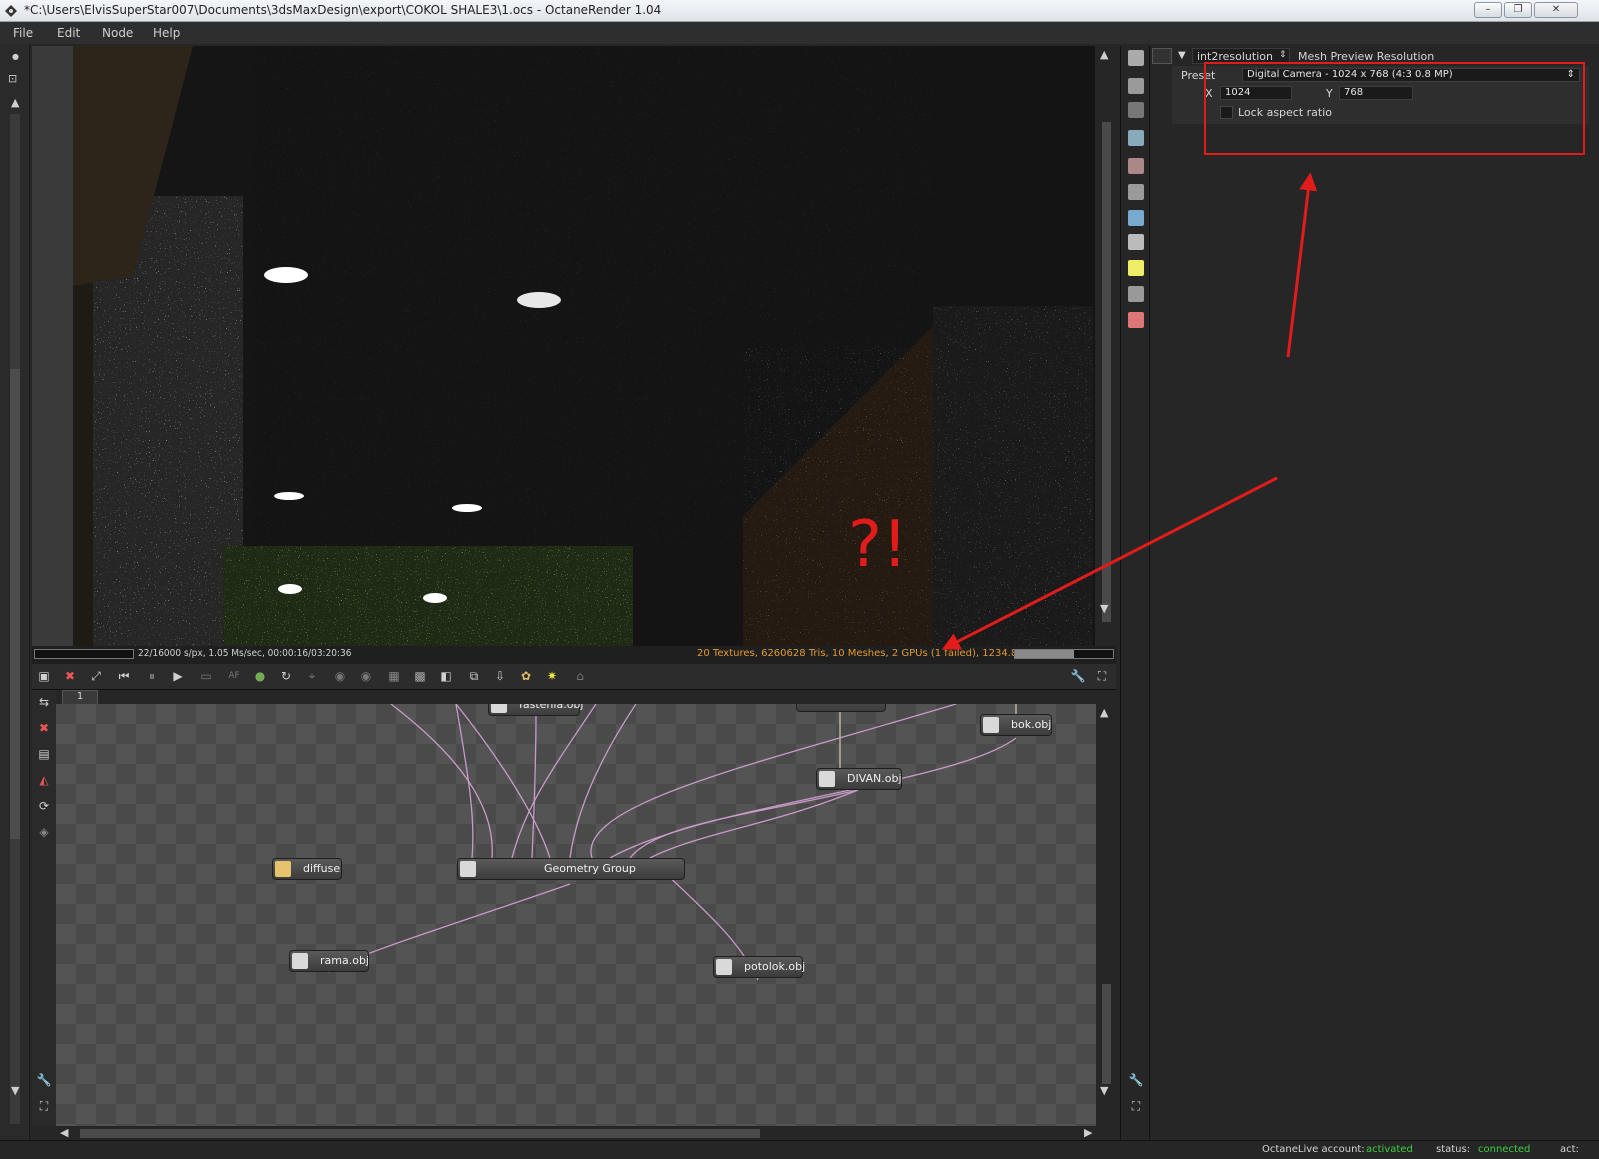  Describe the element at coordinates (1136, 58) in the screenshot. I see `camera-icon` at that location.